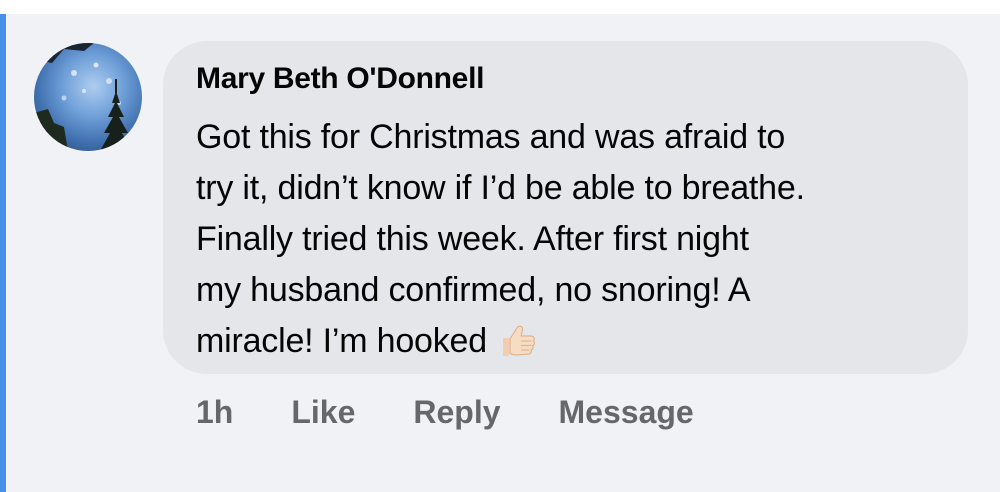 The height and width of the screenshot is (492, 1000). Describe the element at coordinates (473, 290) in the screenshot. I see `comment-line: my husband confirmed, no snoring! A` at that location.